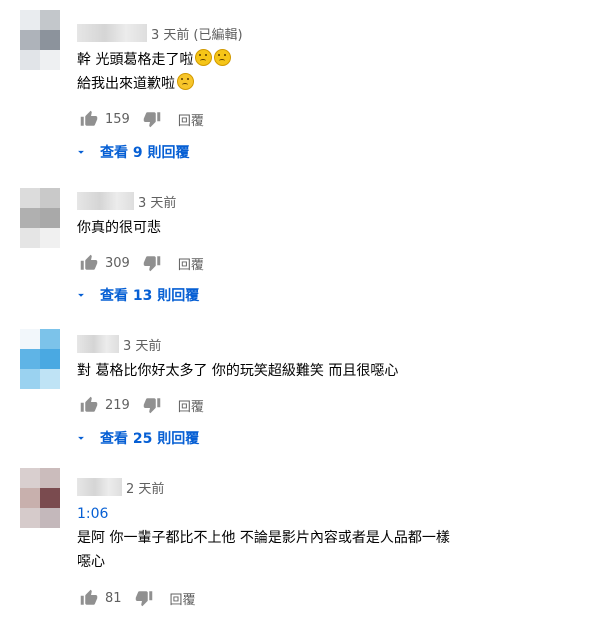 This screenshot has height=617, width=609. Describe the element at coordinates (150, 296) in the screenshot. I see `view-replies-label: 查看 13 則回覆` at that location.